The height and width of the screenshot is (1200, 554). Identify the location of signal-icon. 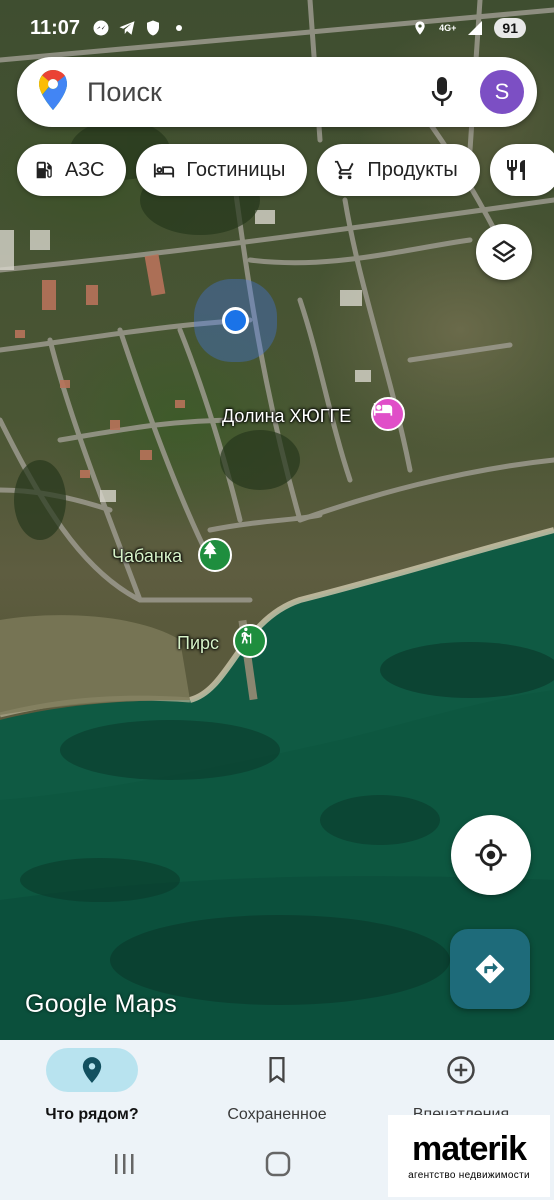
(475, 28).